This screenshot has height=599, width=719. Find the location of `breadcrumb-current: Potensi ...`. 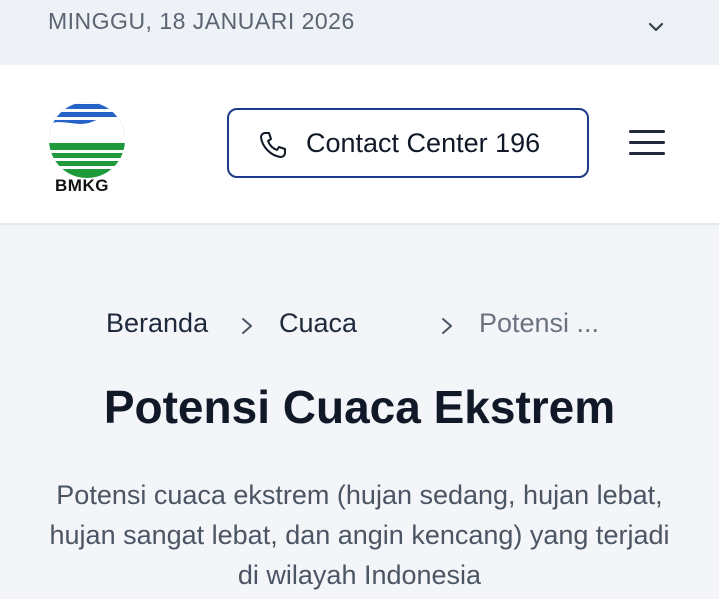

breadcrumb-current: Potensi ... is located at coordinates (539, 323).